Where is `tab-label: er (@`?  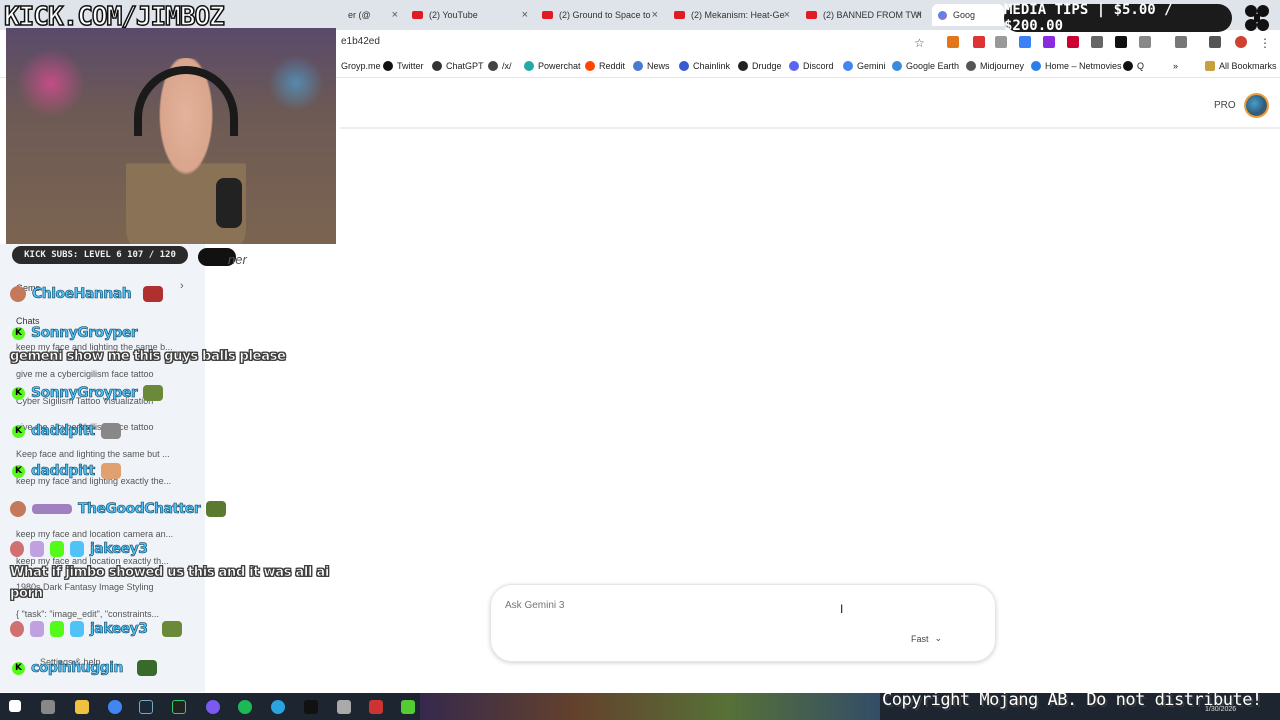 tab-label: er (@ is located at coordinates (359, 15).